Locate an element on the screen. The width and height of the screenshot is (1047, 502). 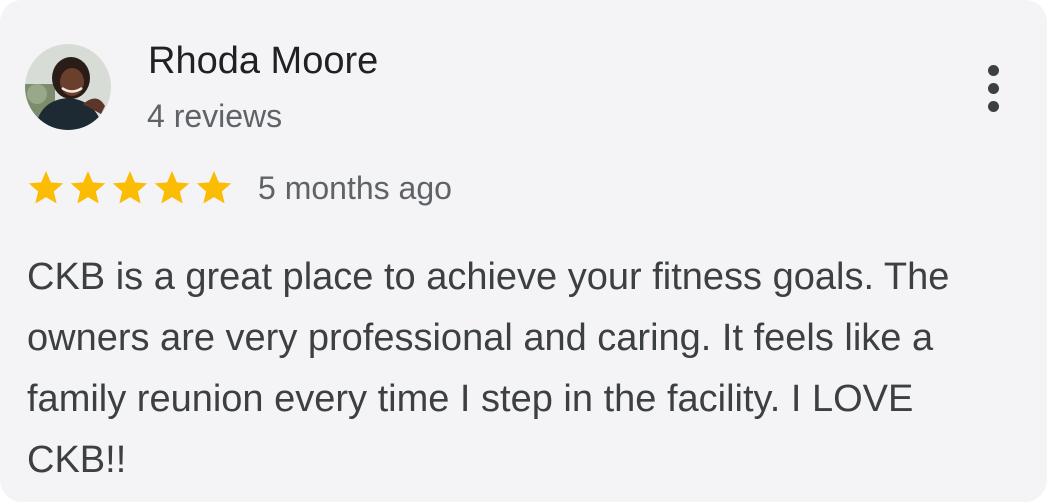
rating-row: 5 months ago is located at coordinates (239, 188).